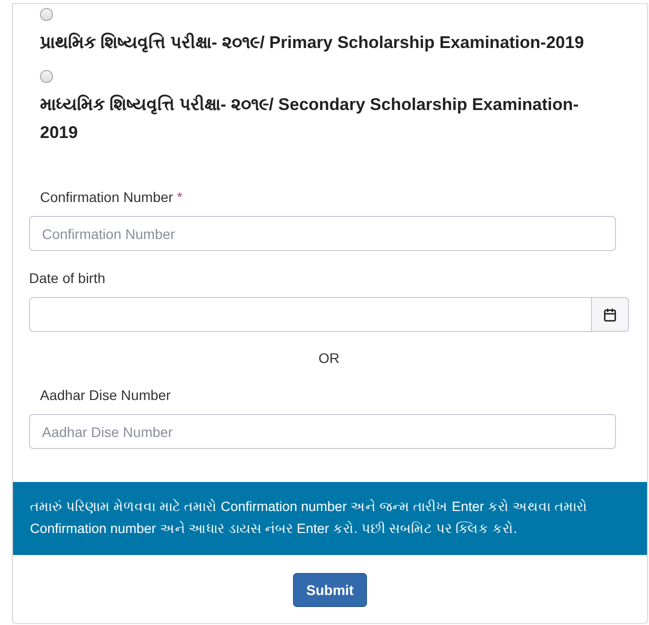 This screenshot has height=625, width=649. I want to click on info-message: તમારું પરિણામ મેળવવા માટે તમારો Confirmation number અને જન્મ તારીખ Enter કરો અથવા તમારો Confirmation number અને આધાર ડાયસ નંબર Enter કરો. પછી સબમિટ પર ક્લિક કરો., so click(330, 518).